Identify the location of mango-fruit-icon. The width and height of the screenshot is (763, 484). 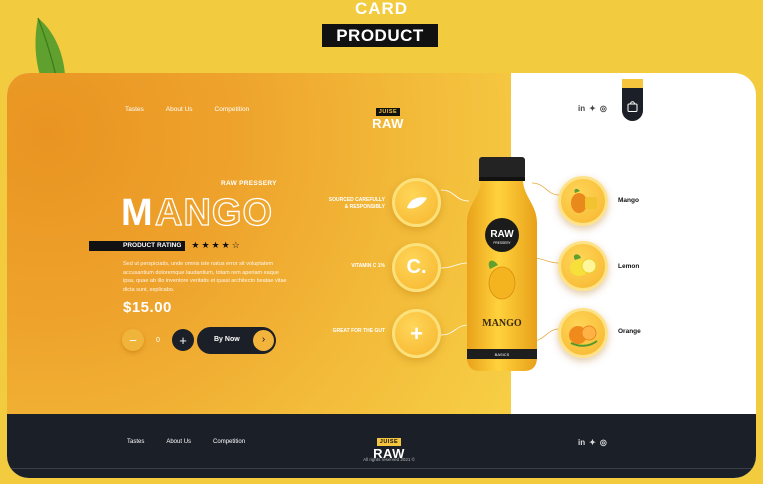
(584, 200).